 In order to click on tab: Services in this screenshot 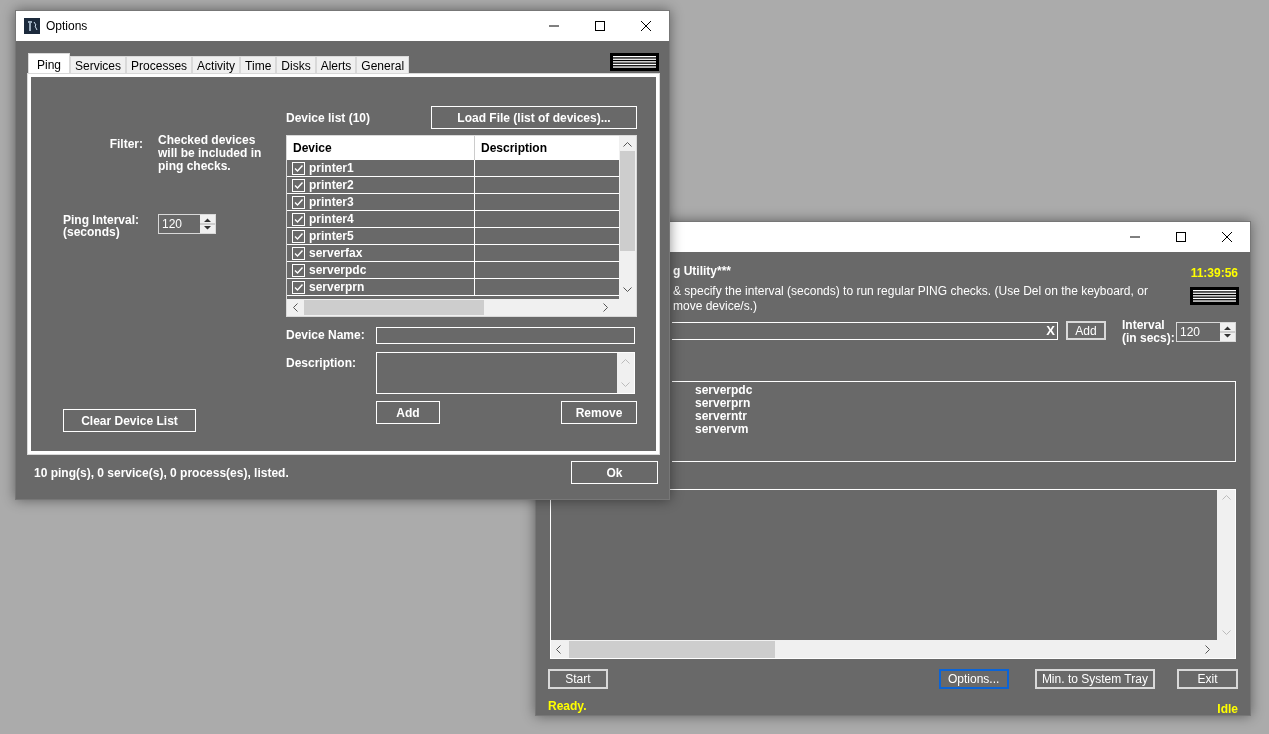, I will do `click(98, 65)`.